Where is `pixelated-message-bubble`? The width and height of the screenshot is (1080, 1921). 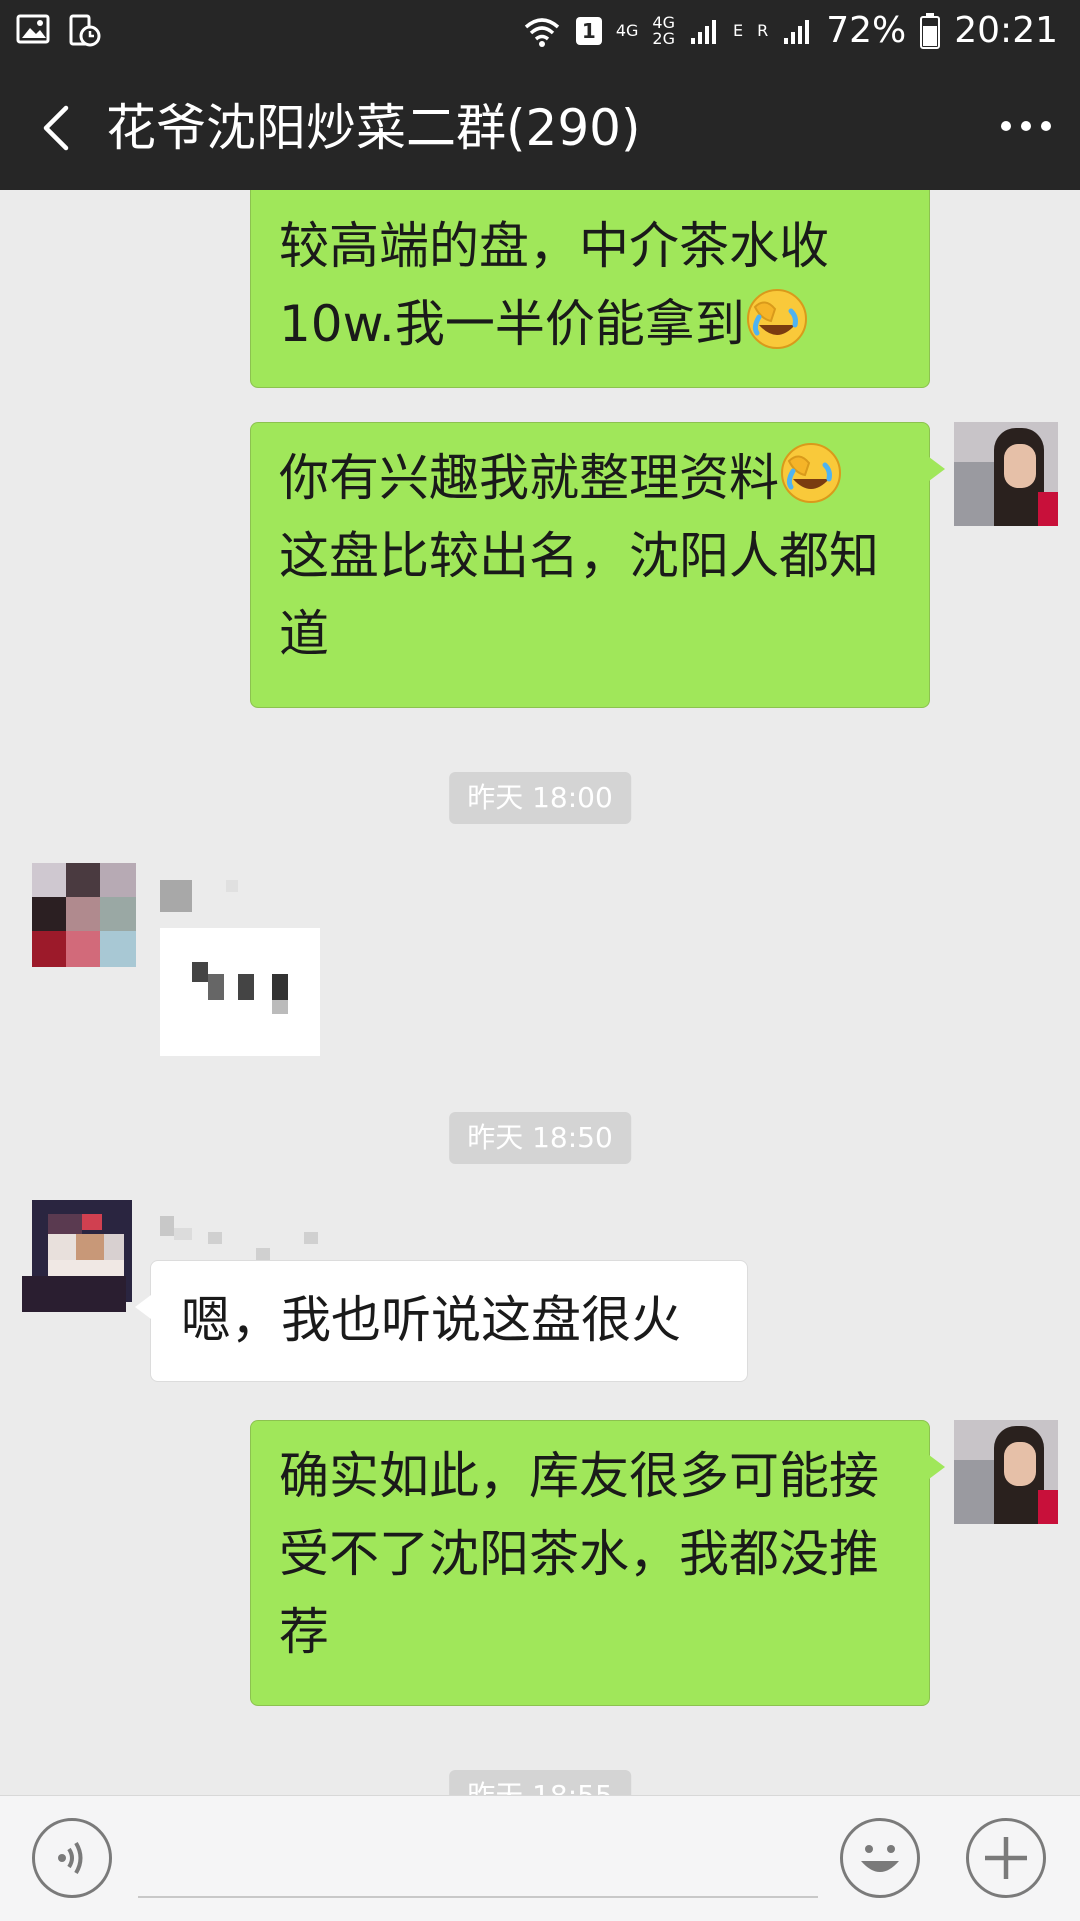 pixelated-message-bubble is located at coordinates (240, 992).